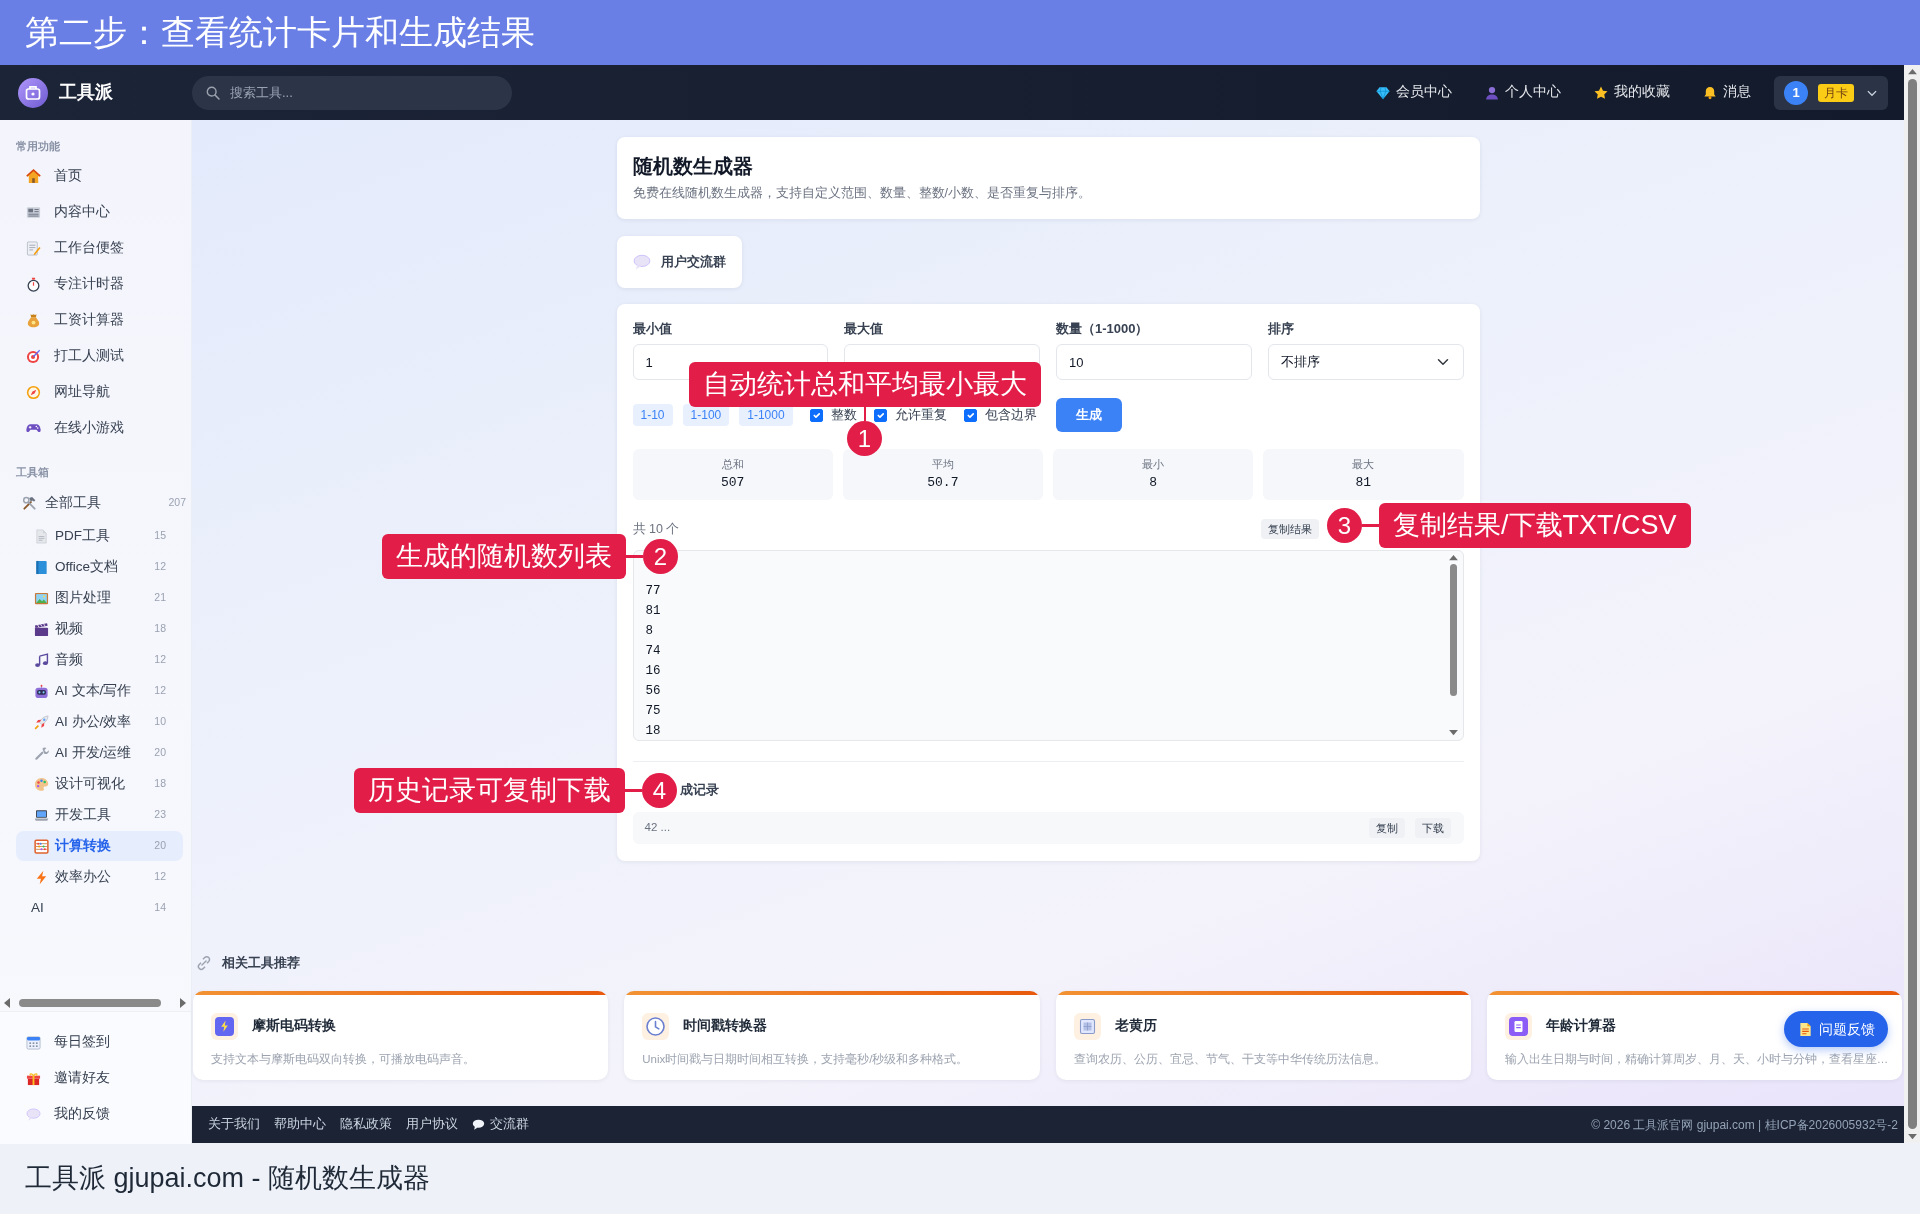 The width and height of the screenshot is (1920, 1214). Describe the element at coordinates (864, 384) in the screenshot. I see `callout-tooltip: 自动统计总和平均最小最大` at that location.